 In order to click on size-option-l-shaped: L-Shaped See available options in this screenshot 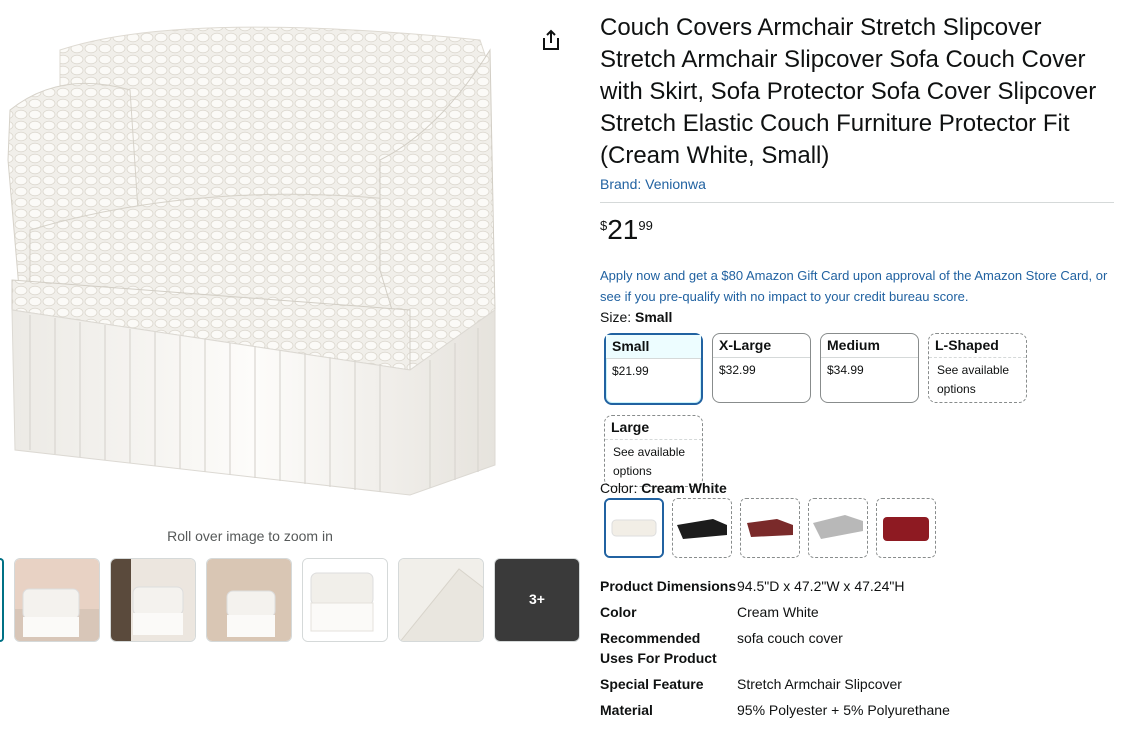, I will do `click(977, 368)`.